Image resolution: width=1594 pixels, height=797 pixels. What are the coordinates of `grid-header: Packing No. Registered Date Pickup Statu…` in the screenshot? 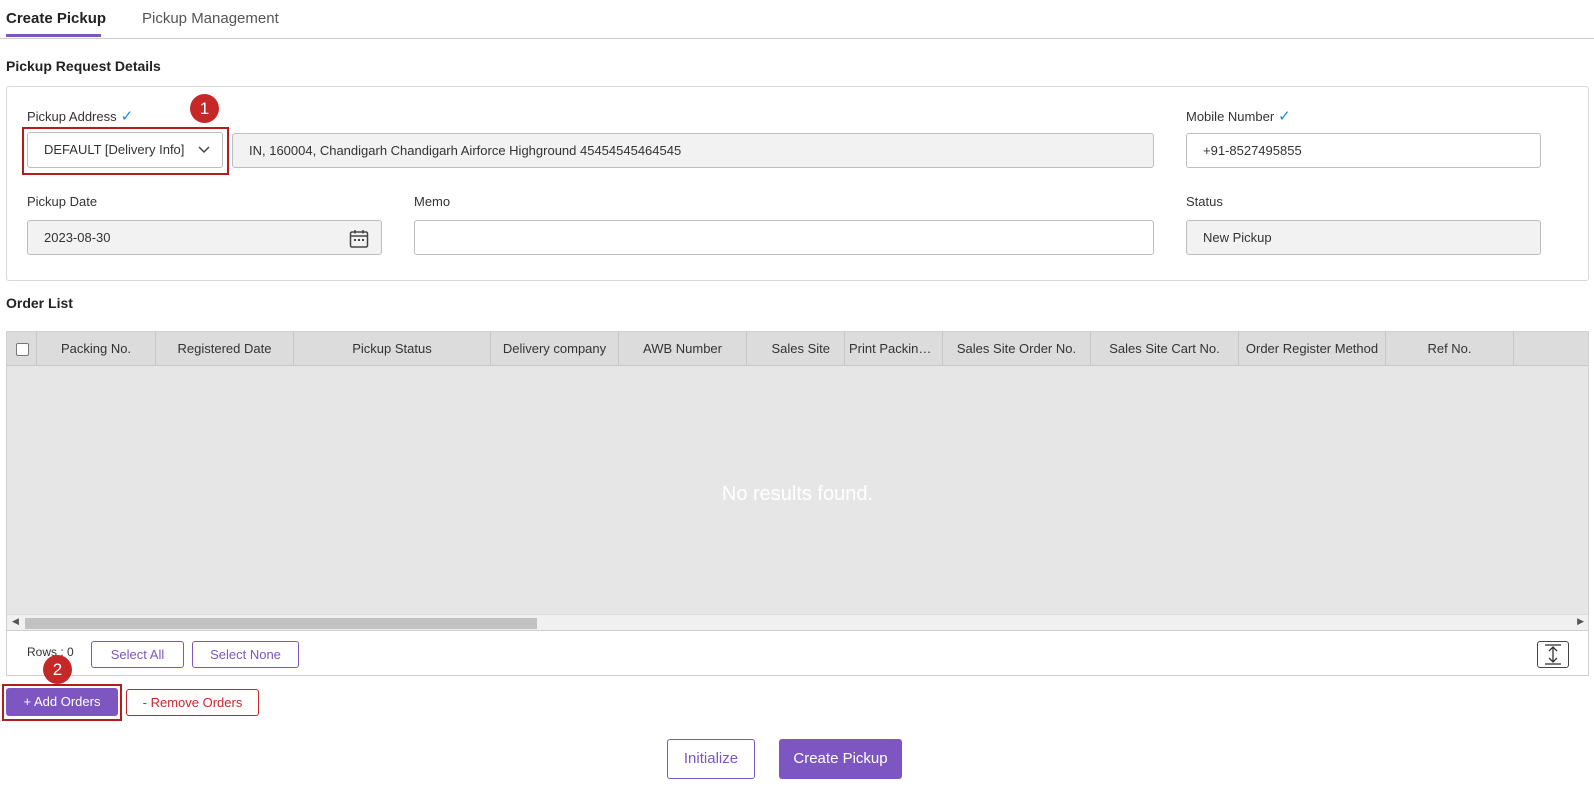 It's located at (797, 349).